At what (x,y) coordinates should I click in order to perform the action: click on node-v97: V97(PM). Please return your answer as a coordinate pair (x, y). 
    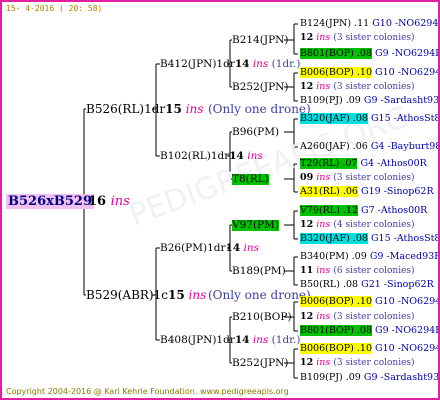
    Looking at the image, I should click on (255, 225).